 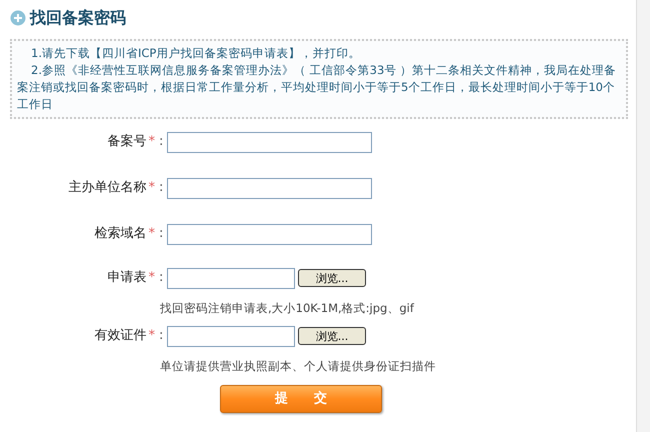 I want to click on hint-text: 找回密码注销申请表,大小10K-1M,格式:jpg、gif, so click(x=287, y=308).